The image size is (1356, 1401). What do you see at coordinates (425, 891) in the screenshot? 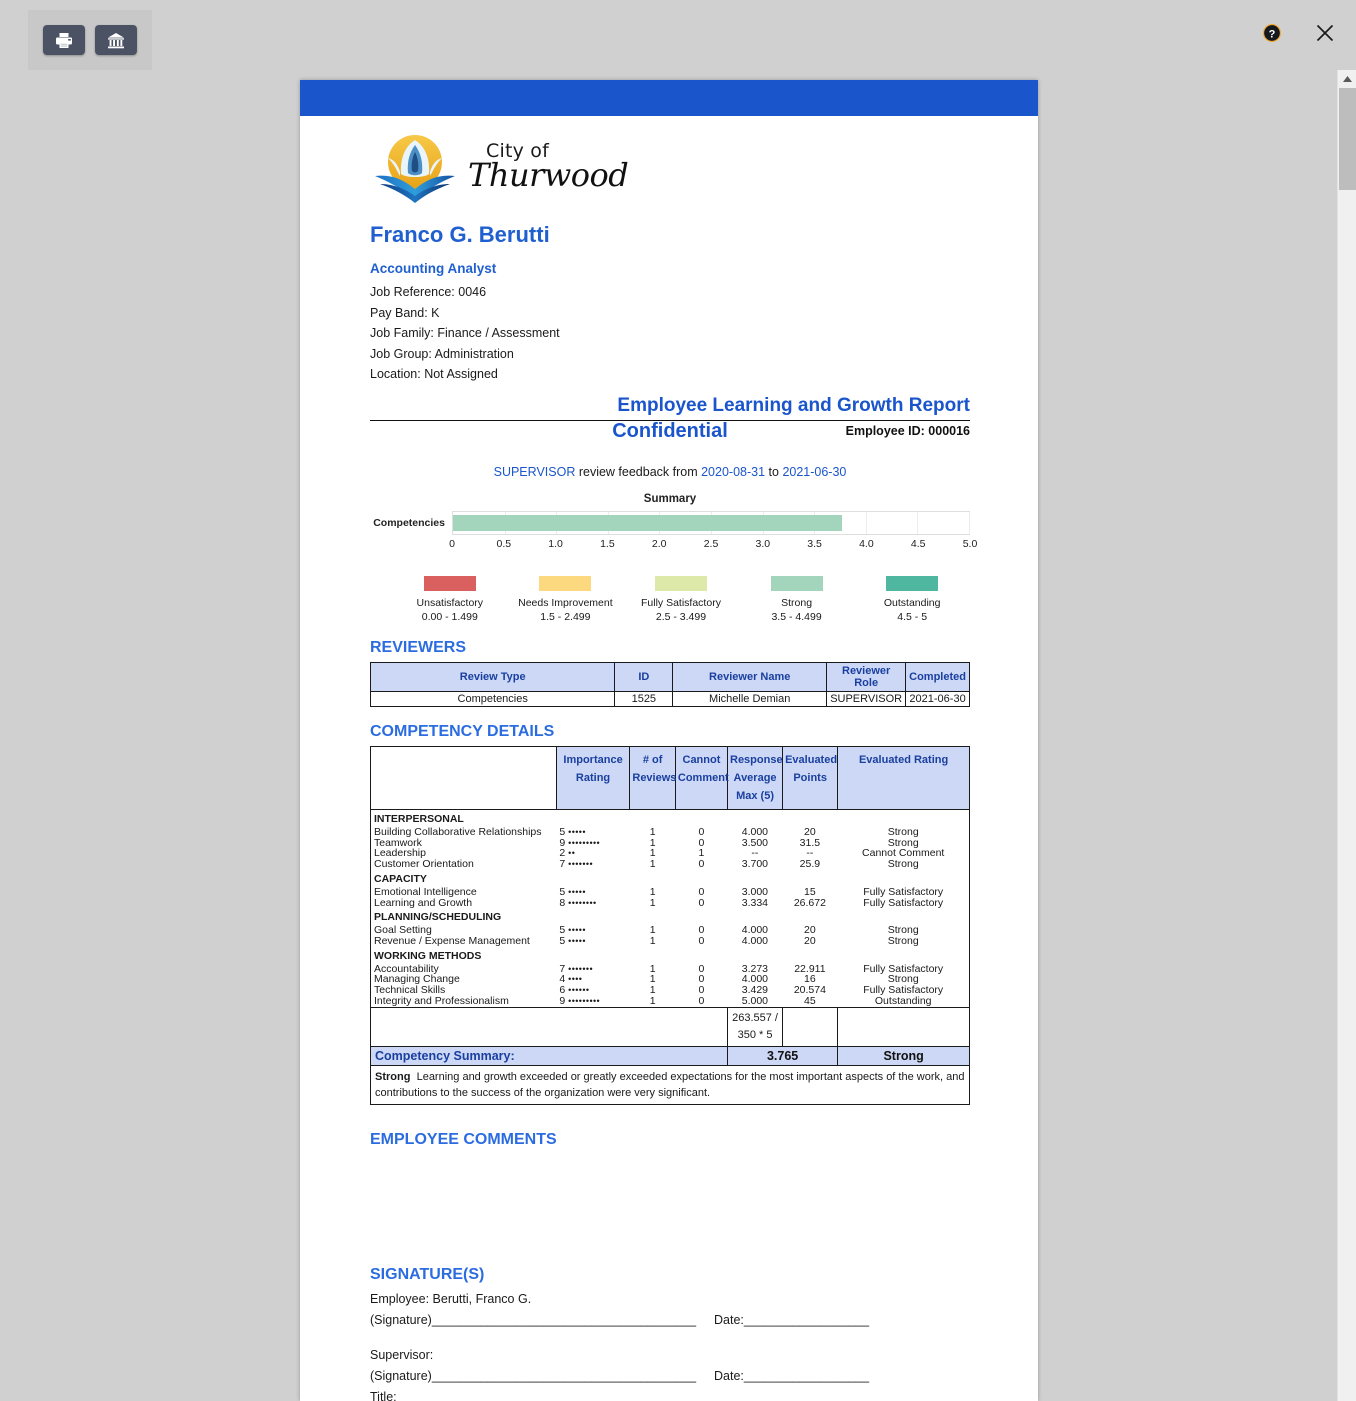
I see `competency-name: Emotional Intelligence` at bounding box center [425, 891].